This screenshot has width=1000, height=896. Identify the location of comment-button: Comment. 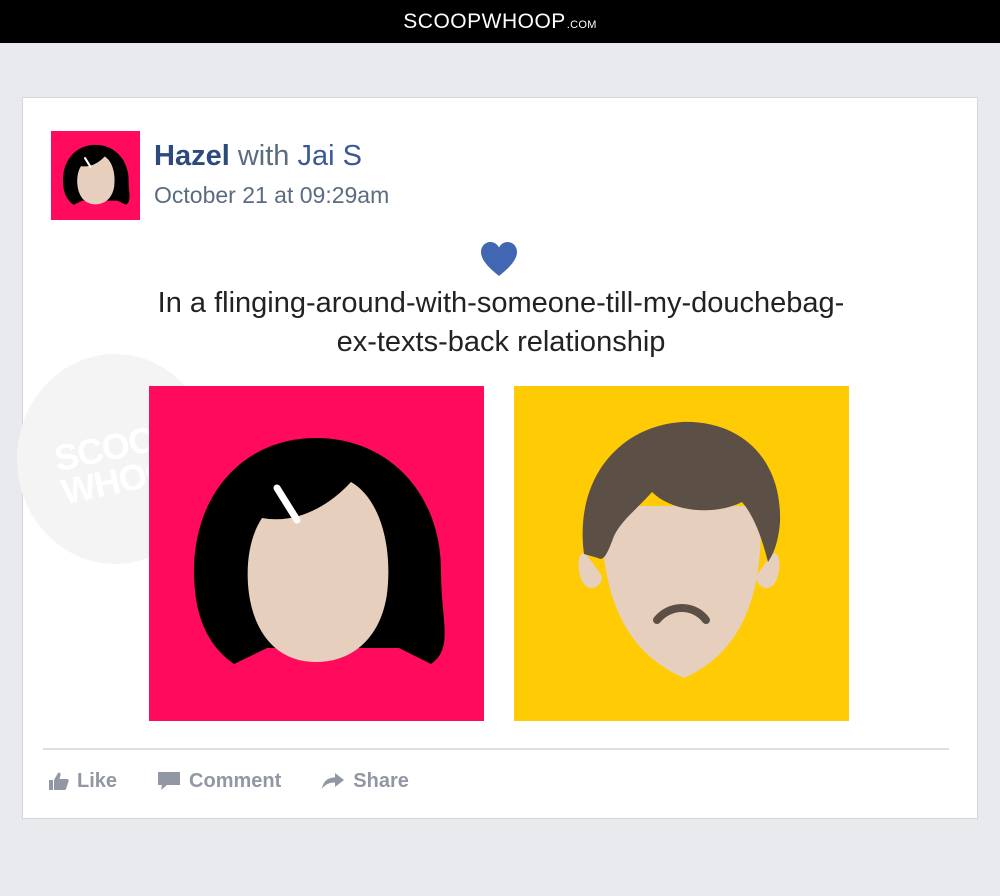
(219, 781).